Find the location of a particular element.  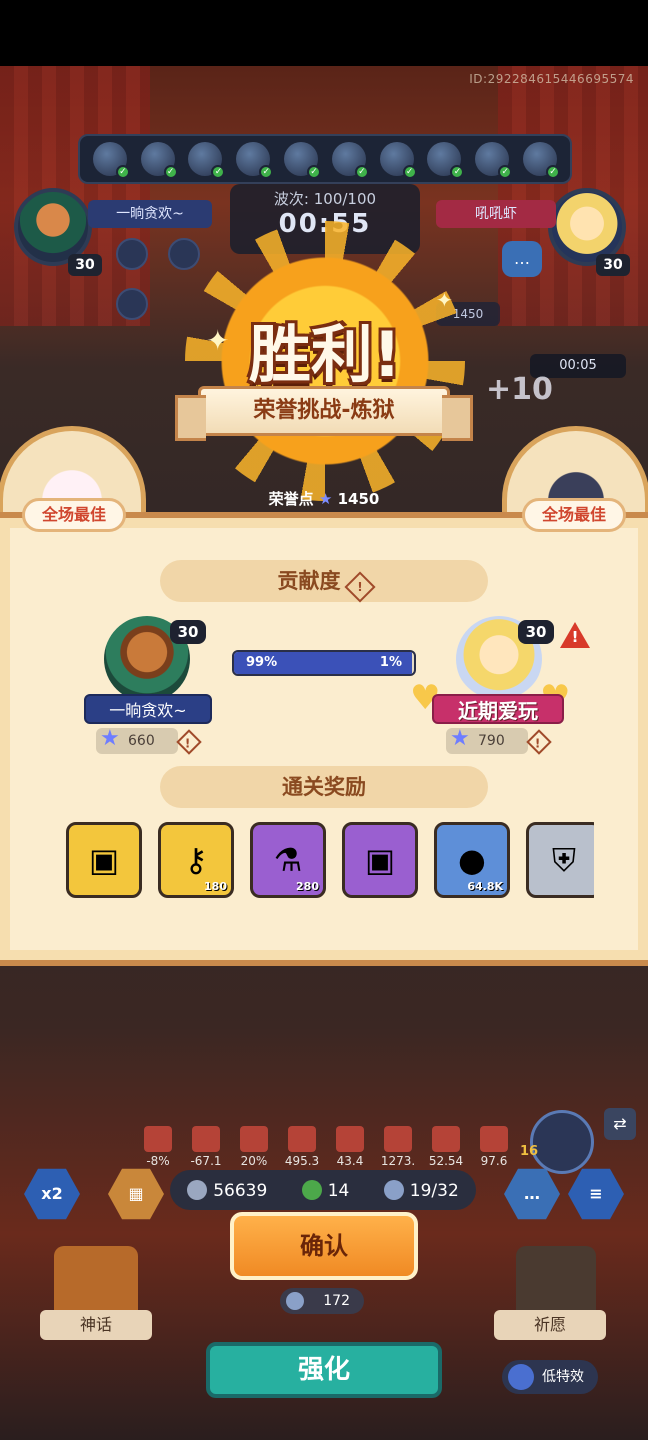

stat-item: 97.6 is located at coordinates (494, 1147).